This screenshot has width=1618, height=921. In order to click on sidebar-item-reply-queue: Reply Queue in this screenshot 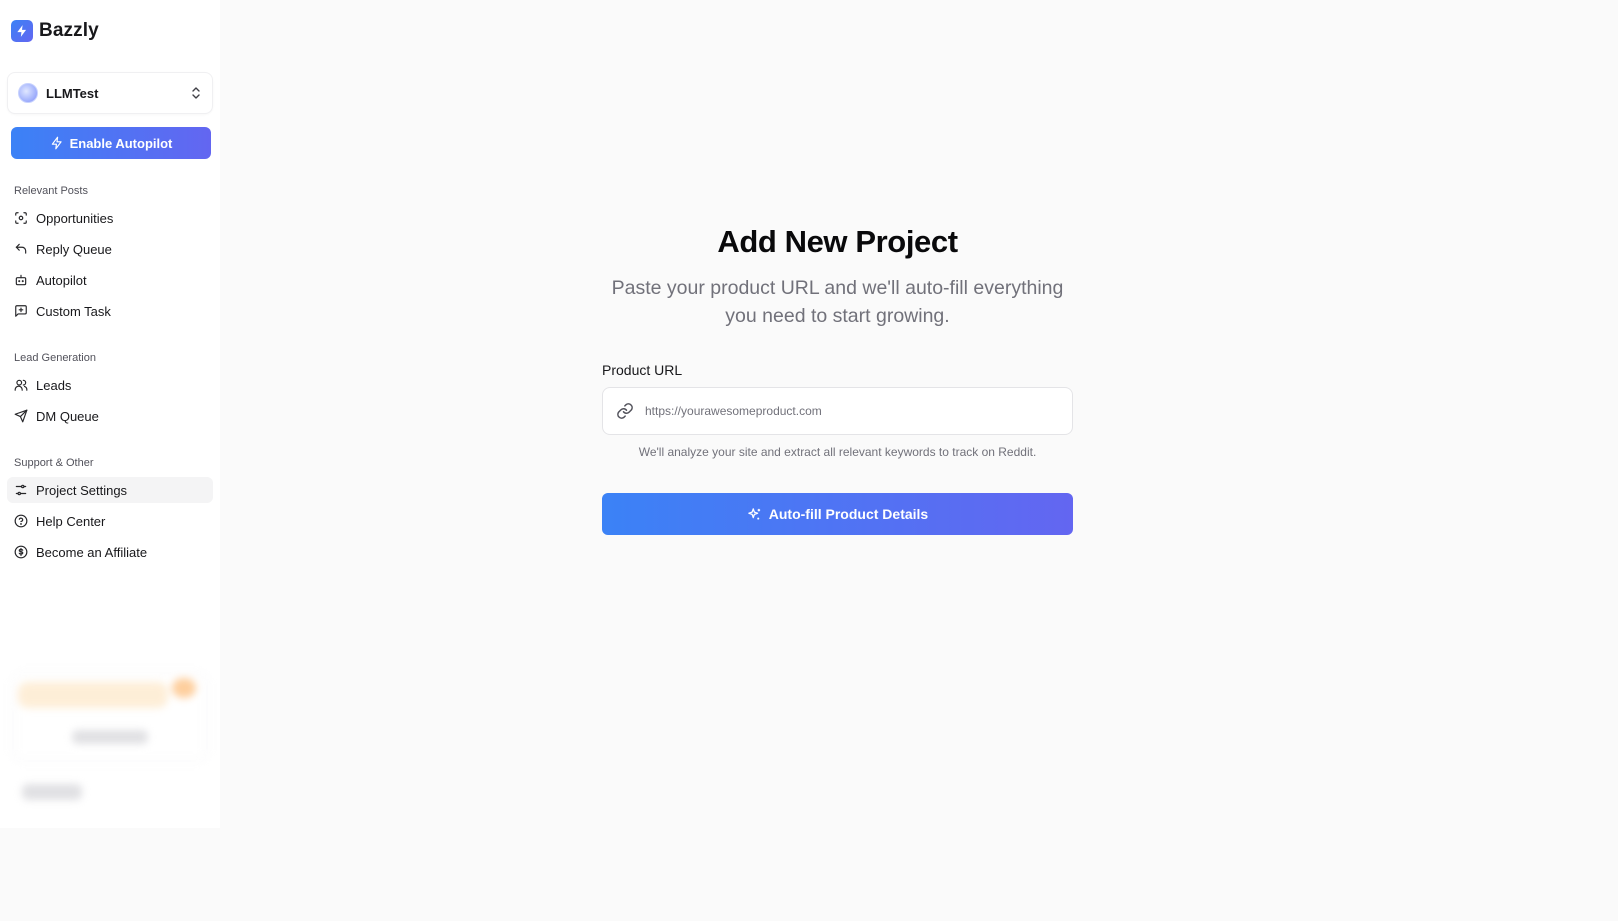, I will do `click(110, 249)`.